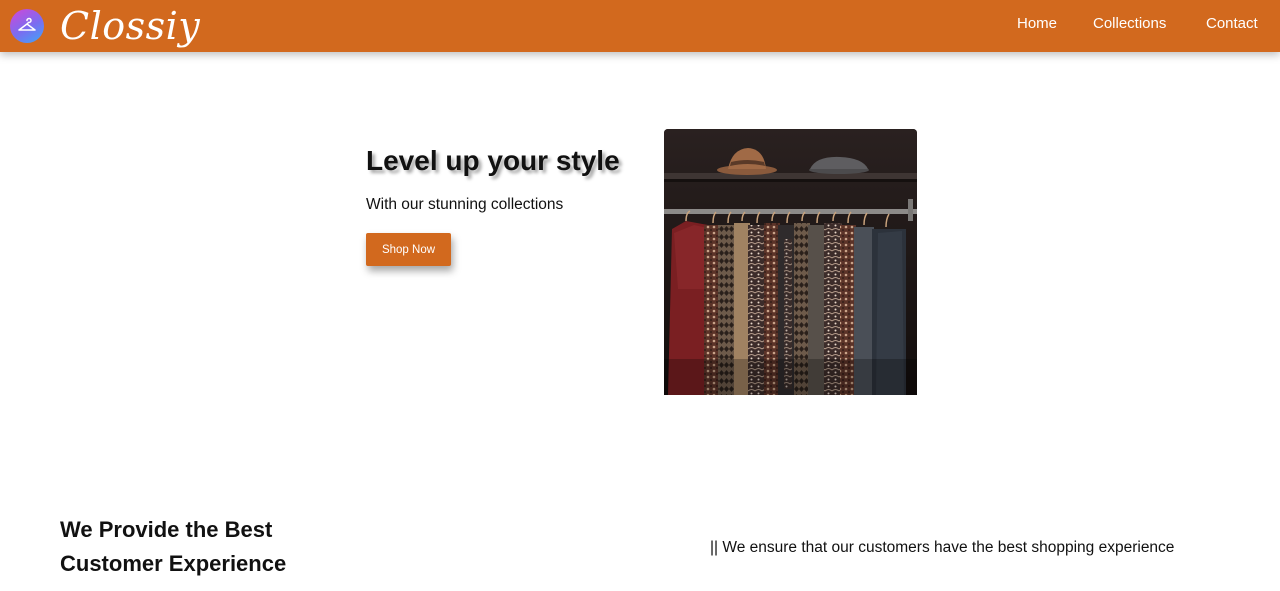 The width and height of the screenshot is (1280, 591). What do you see at coordinates (130, 26) in the screenshot?
I see `brand-logo-text: Clossiy` at bounding box center [130, 26].